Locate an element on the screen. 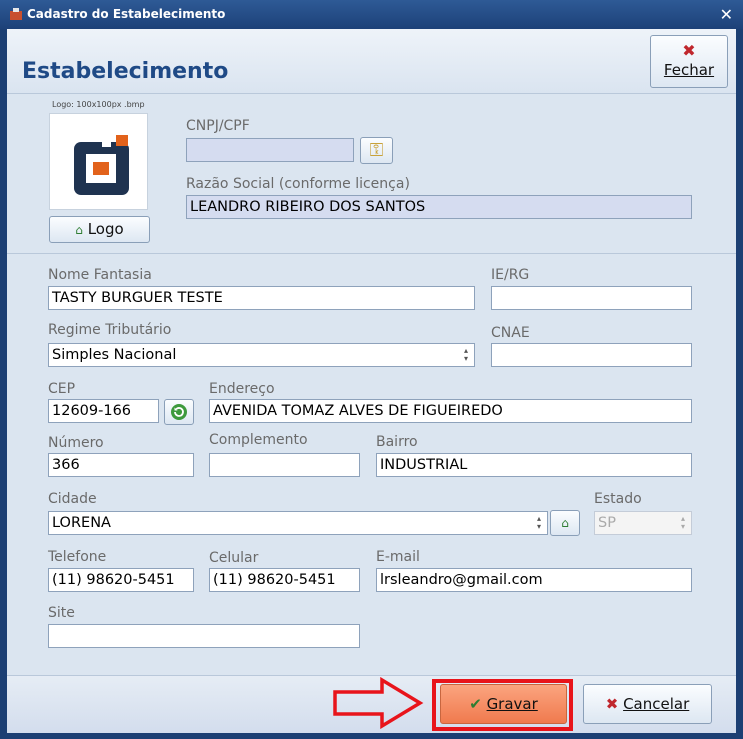 This screenshot has width=743, height=739. arrow-right-icon is located at coordinates (378, 703).